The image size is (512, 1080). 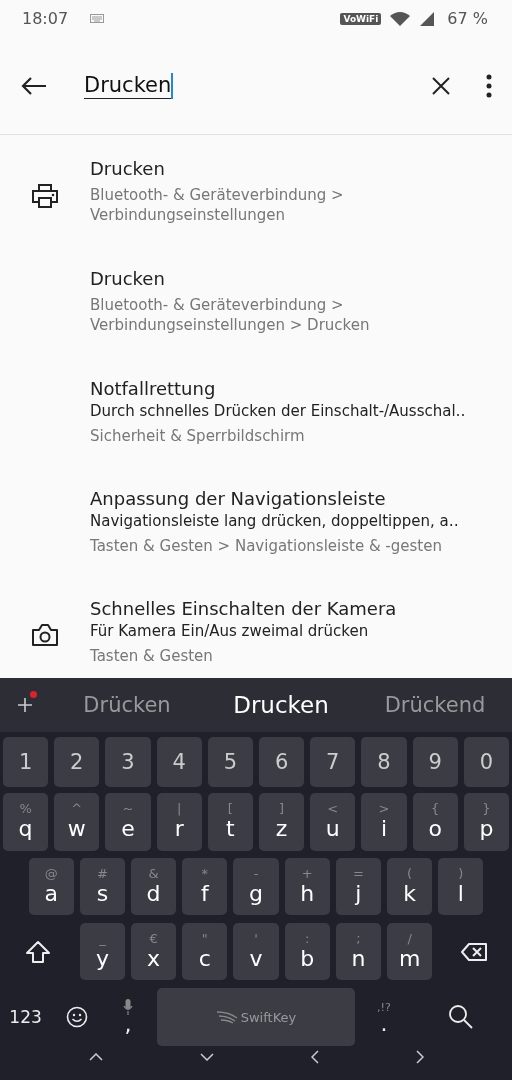 What do you see at coordinates (410, 951) in the screenshot?
I see `letter-key: / m` at bounding box center [410, 951].